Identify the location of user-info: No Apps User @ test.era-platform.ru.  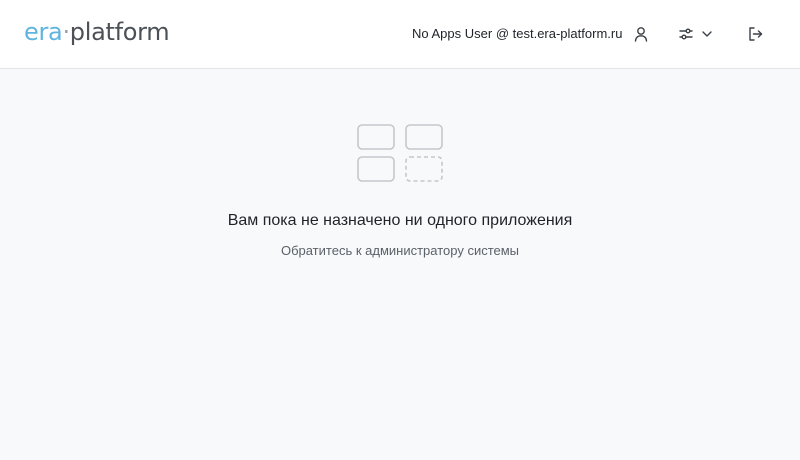
(517, 33).